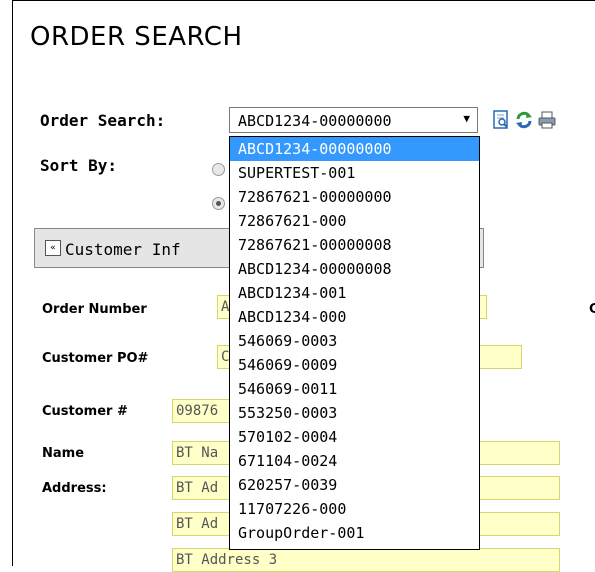 This screenshot has height=572, width=595. What do you see at coordinates (95, 358) in the screenshot?
I see `customer-po-label: Customer PO#` at bounding box center [95, 358].